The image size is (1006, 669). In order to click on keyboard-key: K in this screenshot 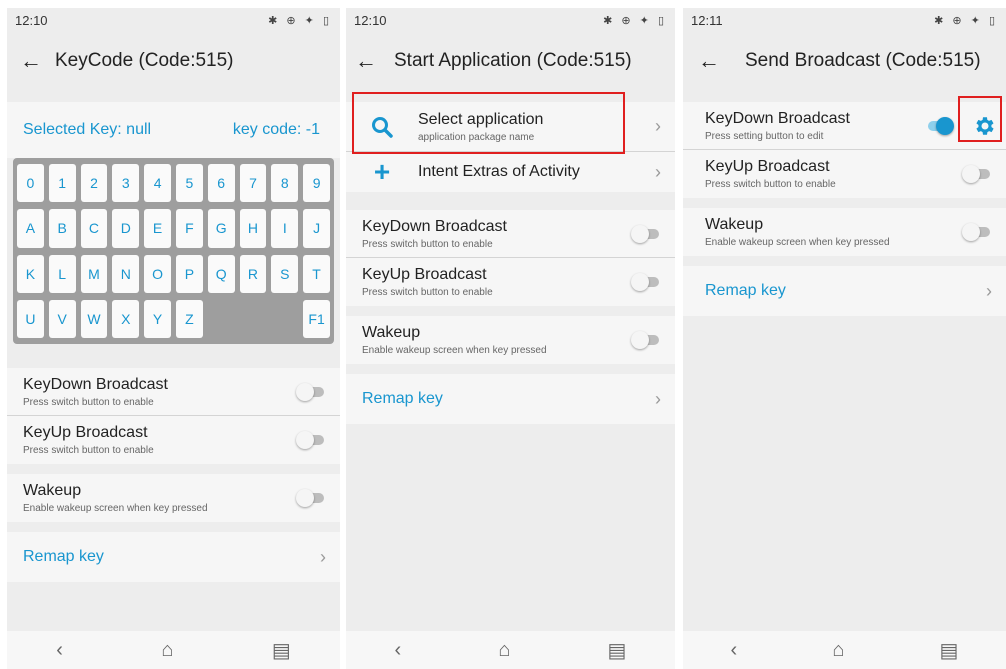, I will do `click(30, 273)`.